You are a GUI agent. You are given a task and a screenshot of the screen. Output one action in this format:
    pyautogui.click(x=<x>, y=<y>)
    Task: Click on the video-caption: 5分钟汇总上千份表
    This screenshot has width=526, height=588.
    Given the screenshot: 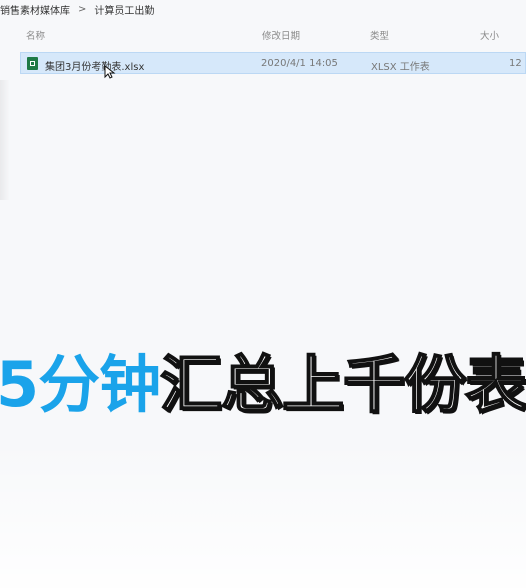 What is the action you would take?
    pyautogui.click(x=263, y=389)
    